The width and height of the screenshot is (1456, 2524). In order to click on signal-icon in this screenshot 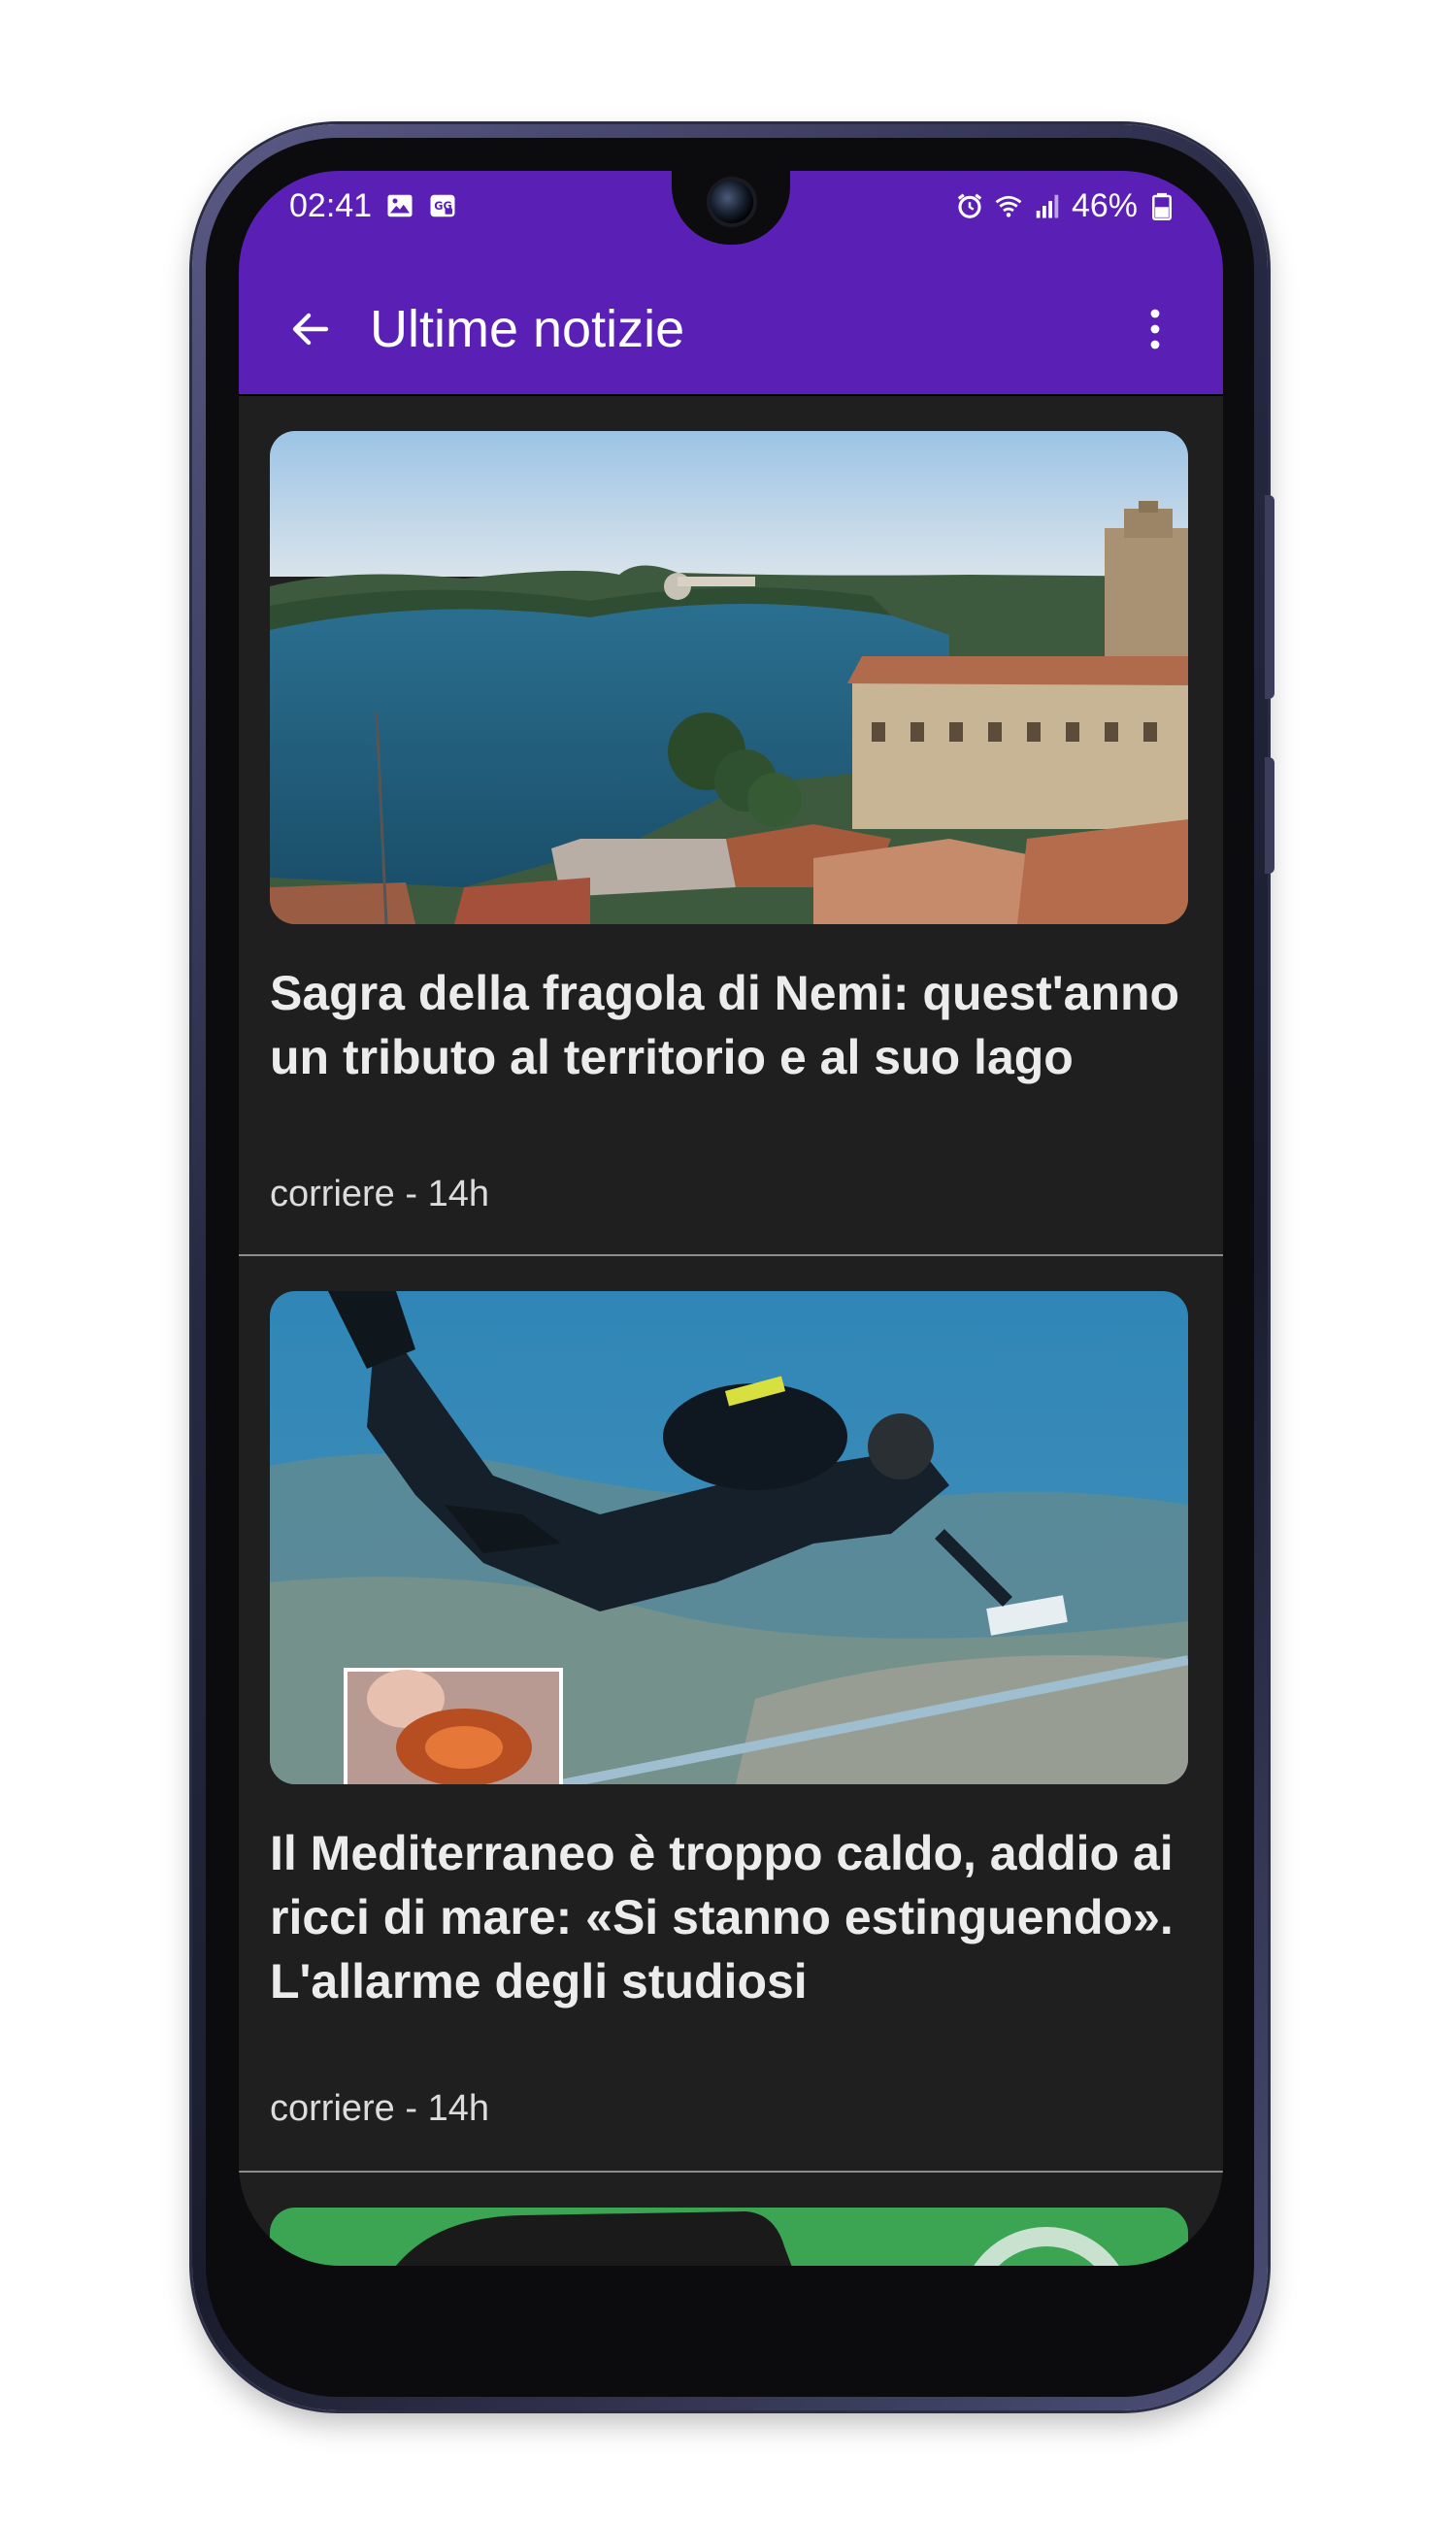, I will do `click(1047, 205)`.